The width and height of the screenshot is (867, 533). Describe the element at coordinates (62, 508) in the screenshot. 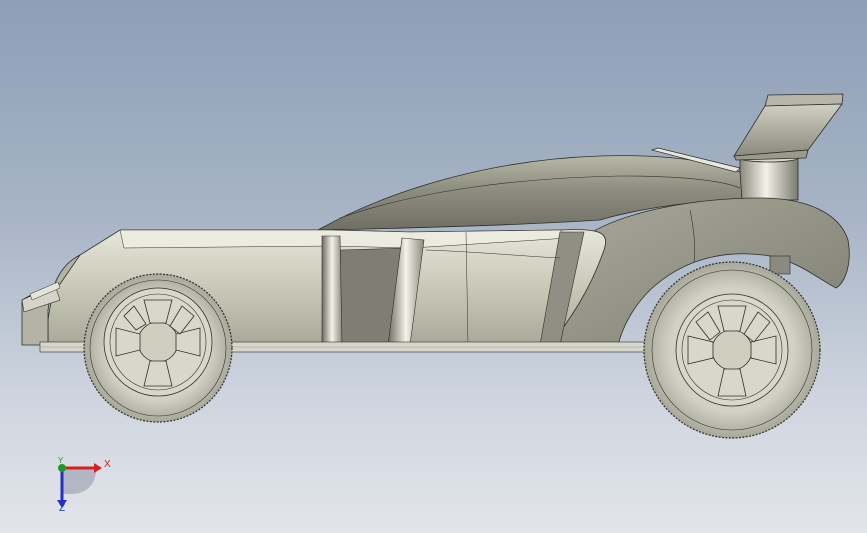

I see `z-axis-label: Z` at that location.